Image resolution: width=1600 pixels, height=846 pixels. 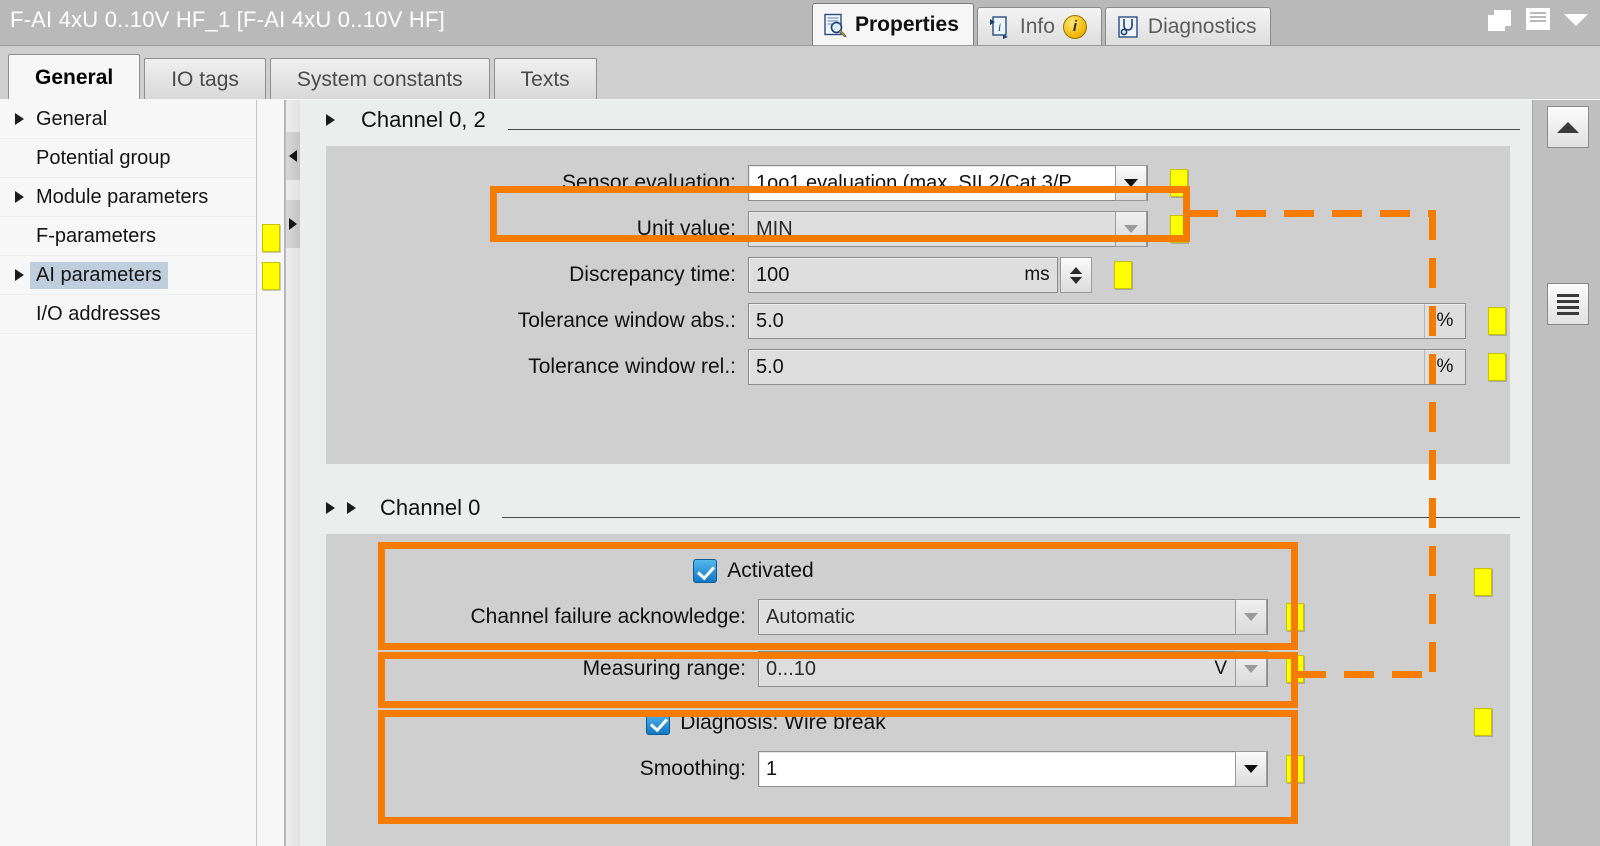 What do you see at coordinates (835, 25) in the screenshot?
I see `properties-magnifier-icon` at bounding box center [835, 25].